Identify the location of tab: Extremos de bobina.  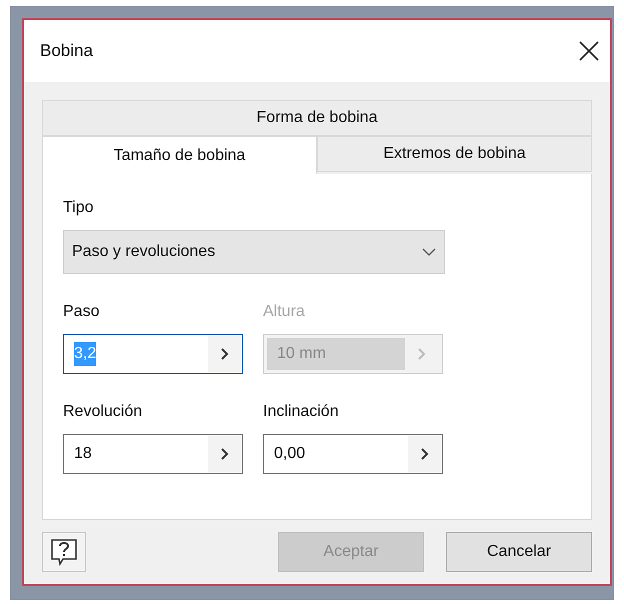
(454, 154).